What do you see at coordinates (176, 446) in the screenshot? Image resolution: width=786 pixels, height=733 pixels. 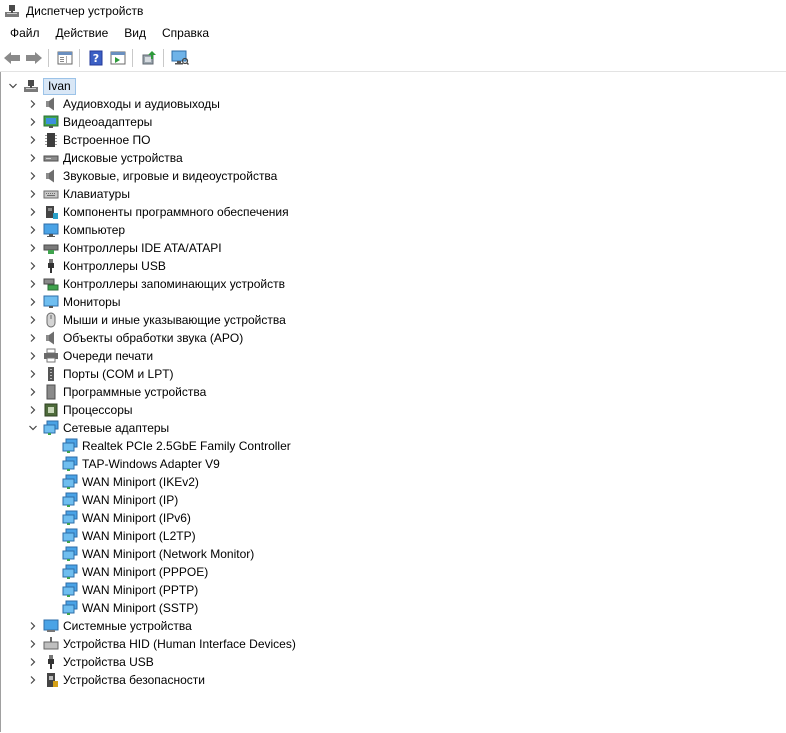 I see `tree-device-item: Realtek PCIe 2.5GbE Family Controller` at bounding box center [176, 446].